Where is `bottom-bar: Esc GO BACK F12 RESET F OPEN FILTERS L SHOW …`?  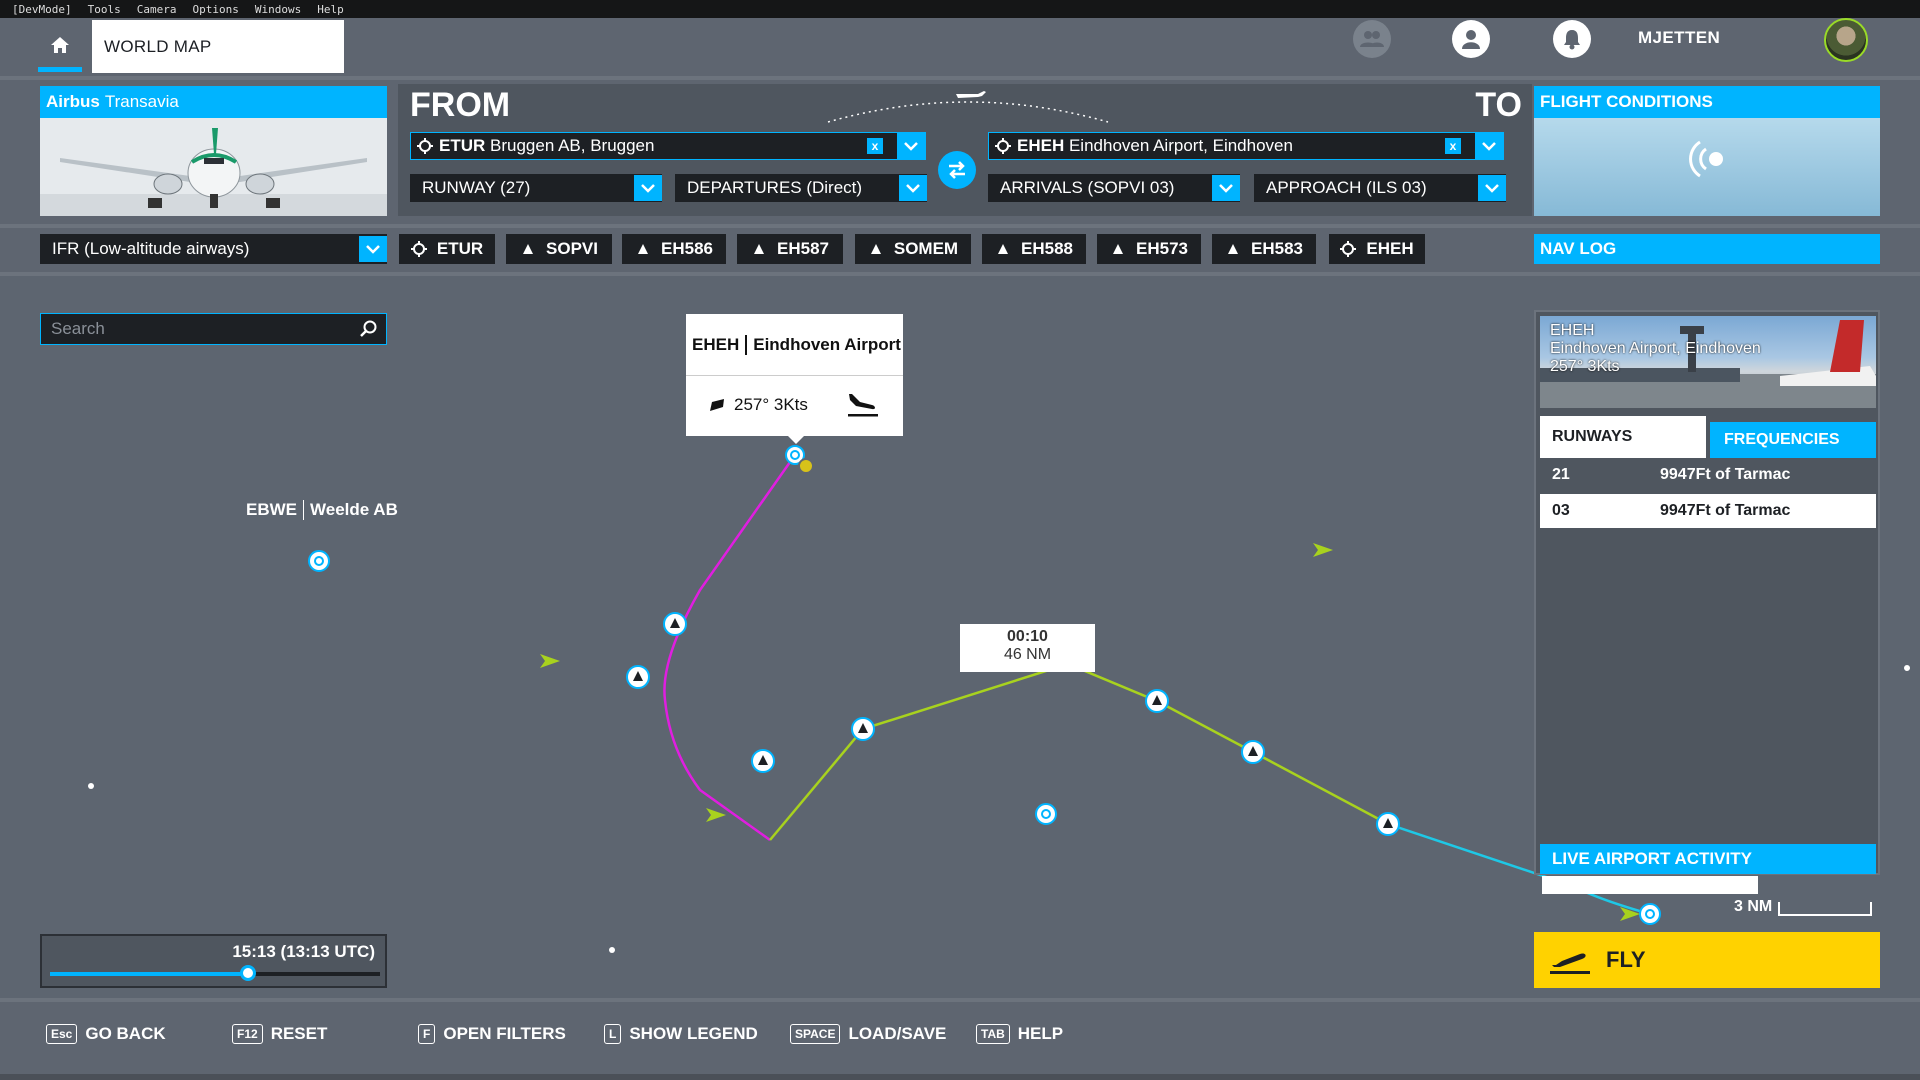
bottom-bar: Esc GO BACK F12 RESET F OPEN FILTERS L SHOW … is located at coordinates (960, 1039).